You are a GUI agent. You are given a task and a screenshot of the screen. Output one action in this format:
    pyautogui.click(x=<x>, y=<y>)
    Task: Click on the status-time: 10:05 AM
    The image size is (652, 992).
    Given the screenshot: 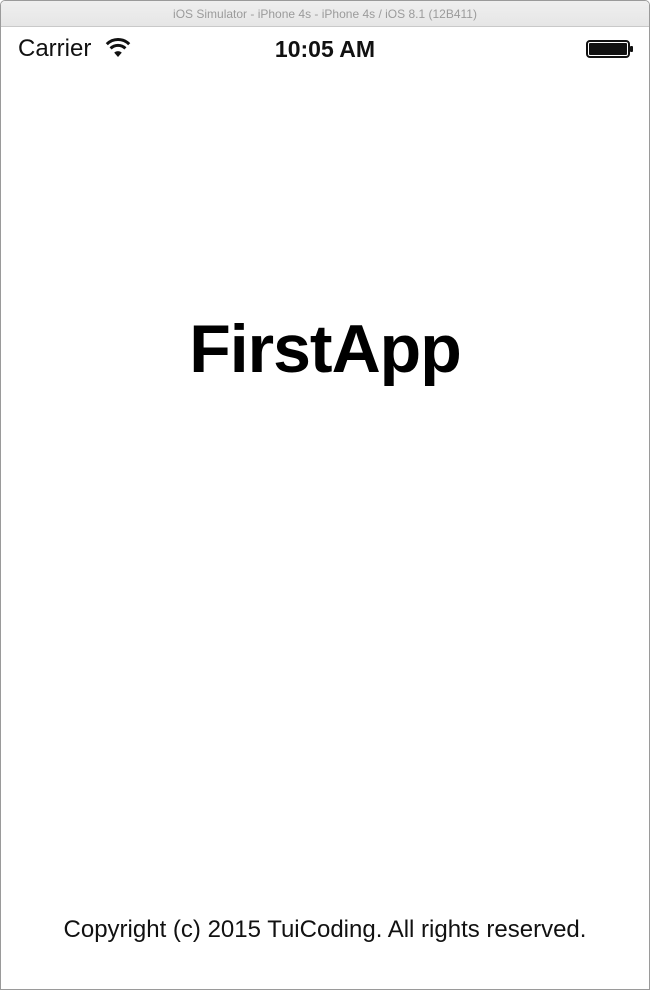 What is the action you would take?
    pyautogui.click(x=325, y=49)
    